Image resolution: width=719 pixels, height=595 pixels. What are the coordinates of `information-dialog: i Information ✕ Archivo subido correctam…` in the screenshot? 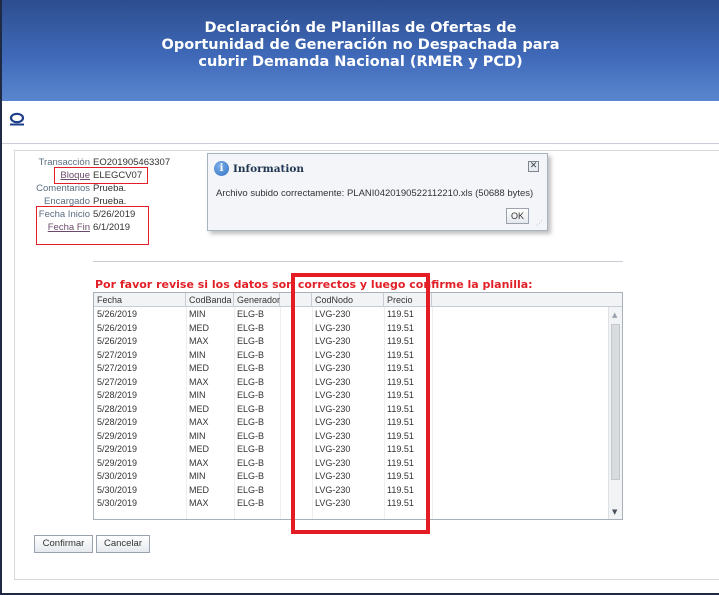 It's located at (377, 192).